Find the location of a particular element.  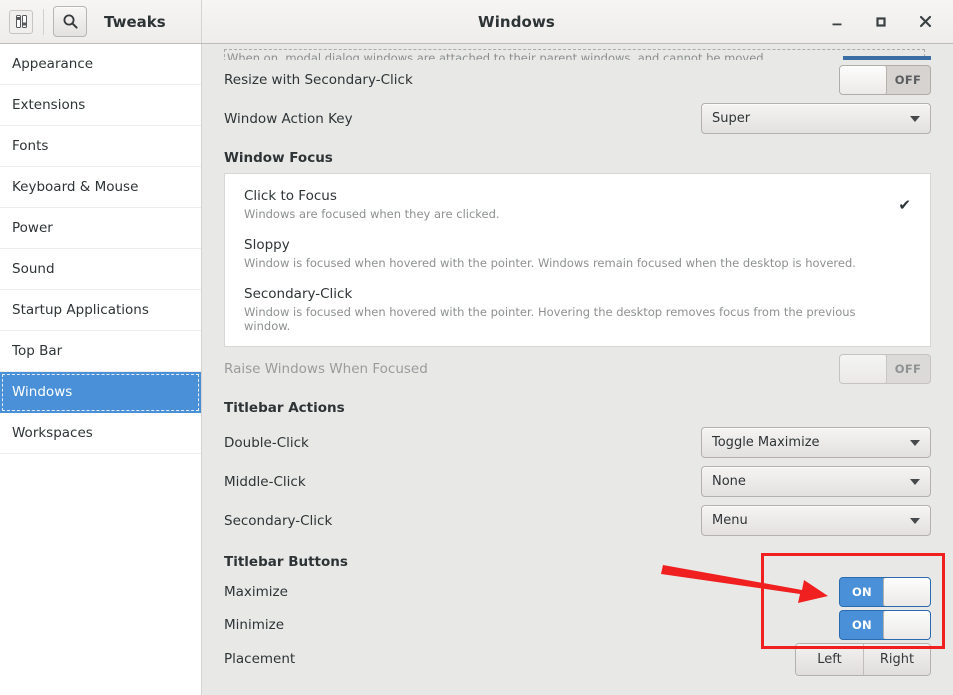

double-click-dropdown: Toggle Maximize is located at coordinates (816, 442).